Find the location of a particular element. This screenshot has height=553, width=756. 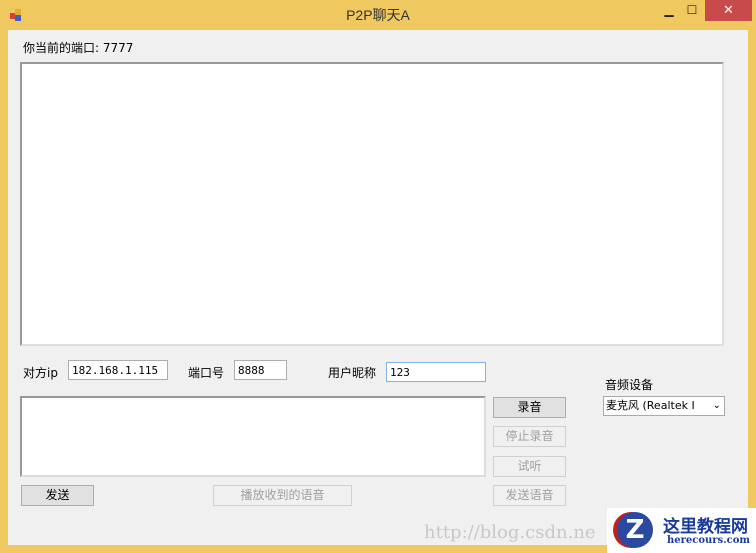

record-button: 录音 is located at coordinates (529, 407).